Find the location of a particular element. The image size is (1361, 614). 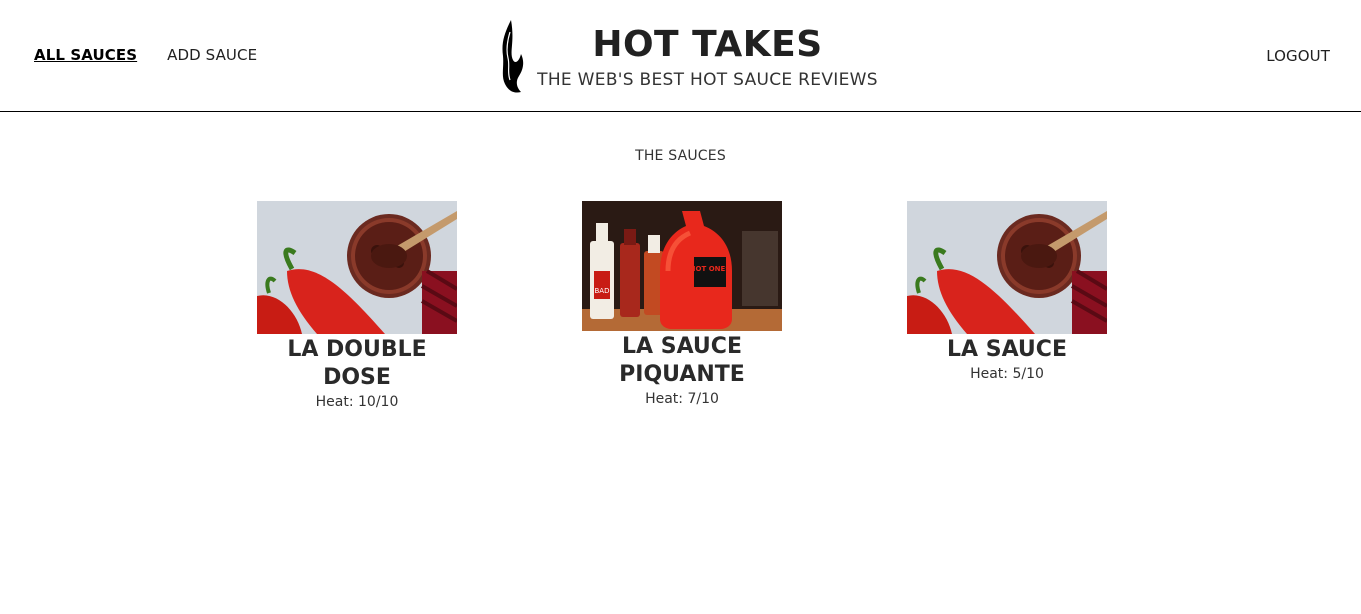

sauce-heat: Heat: 10/10 is located at coordinates (357, 402).